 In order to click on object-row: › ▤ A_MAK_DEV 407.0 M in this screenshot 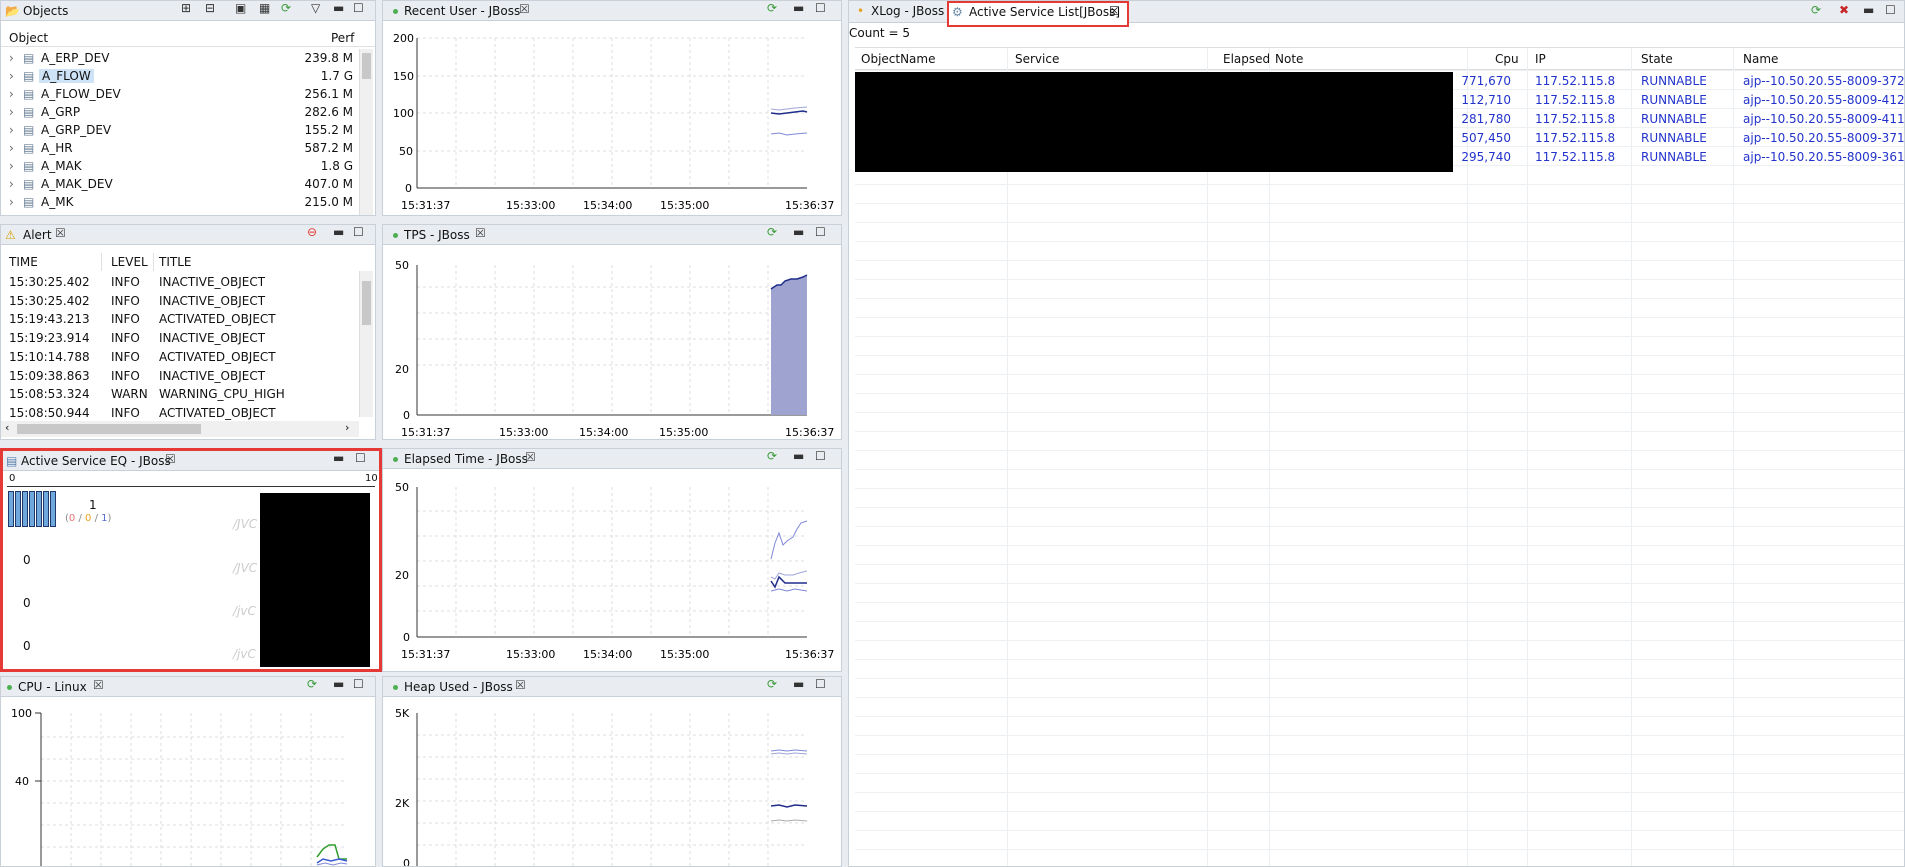, I will do `click(179, 184)`.